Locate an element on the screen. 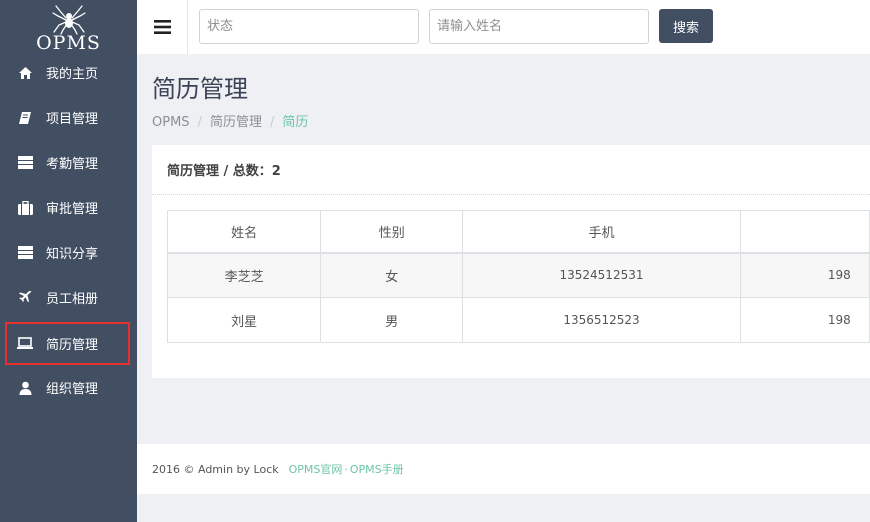  table-row: 刘星 男 1356512523 198 is located at coordinates (518, 320).